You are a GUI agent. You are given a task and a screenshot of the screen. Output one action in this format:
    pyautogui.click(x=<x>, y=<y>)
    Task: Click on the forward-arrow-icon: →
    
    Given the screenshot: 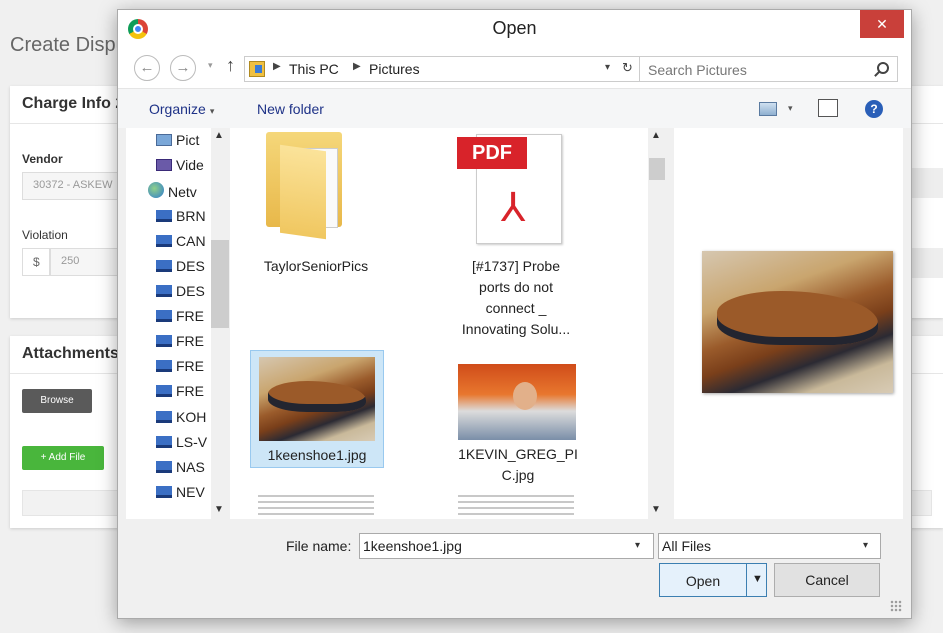 What is the action you would take?
    pyautogui.click(x=183, y=68)
    